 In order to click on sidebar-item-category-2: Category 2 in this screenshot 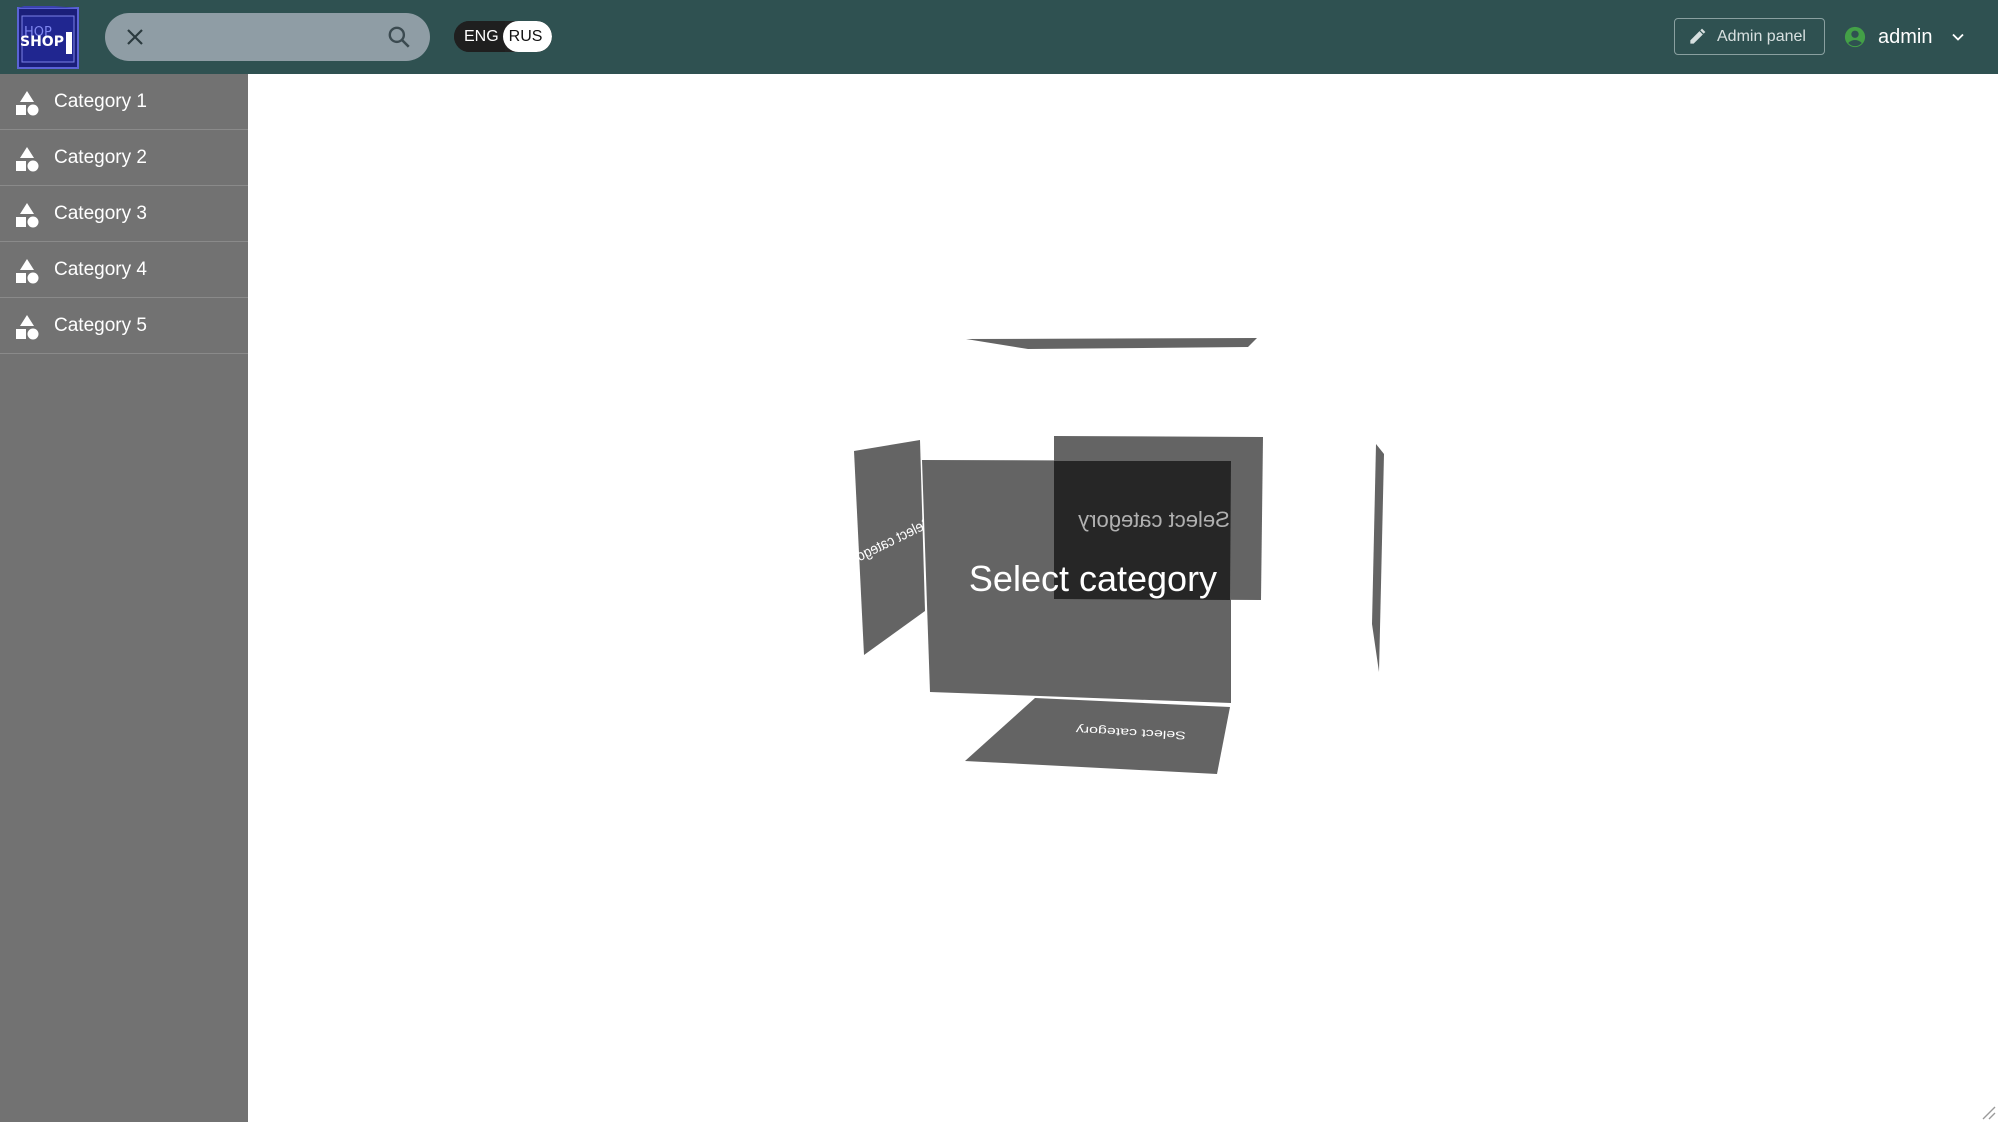, I will do `click(124, 158)`.